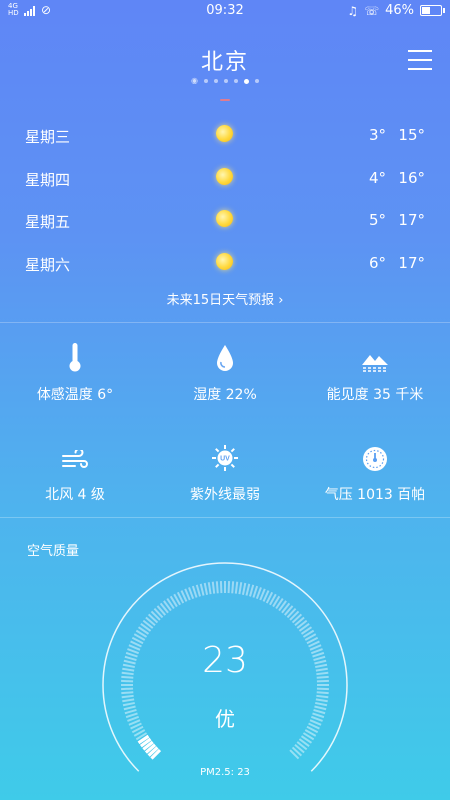 This screenshot has width=450, height=800. I want to click on detail-label: 气压 1013 百帕, so click(375, 495).